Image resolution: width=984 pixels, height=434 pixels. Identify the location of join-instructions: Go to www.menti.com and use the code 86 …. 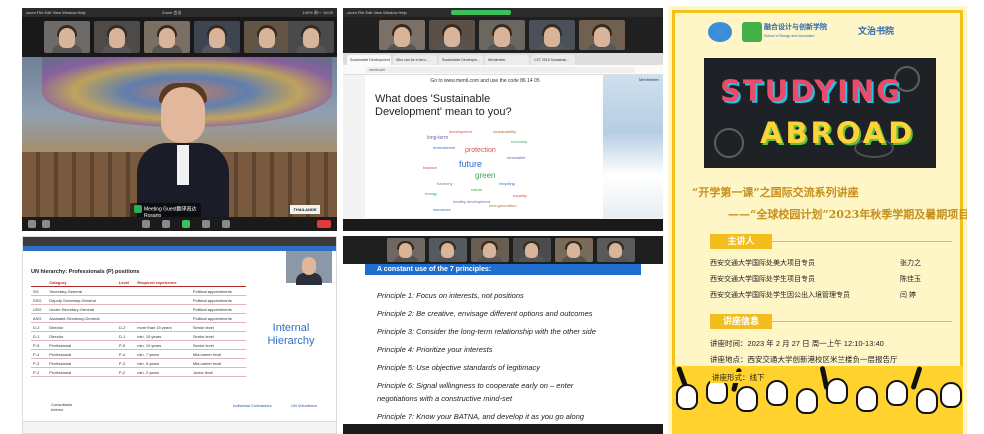
(485, 81).